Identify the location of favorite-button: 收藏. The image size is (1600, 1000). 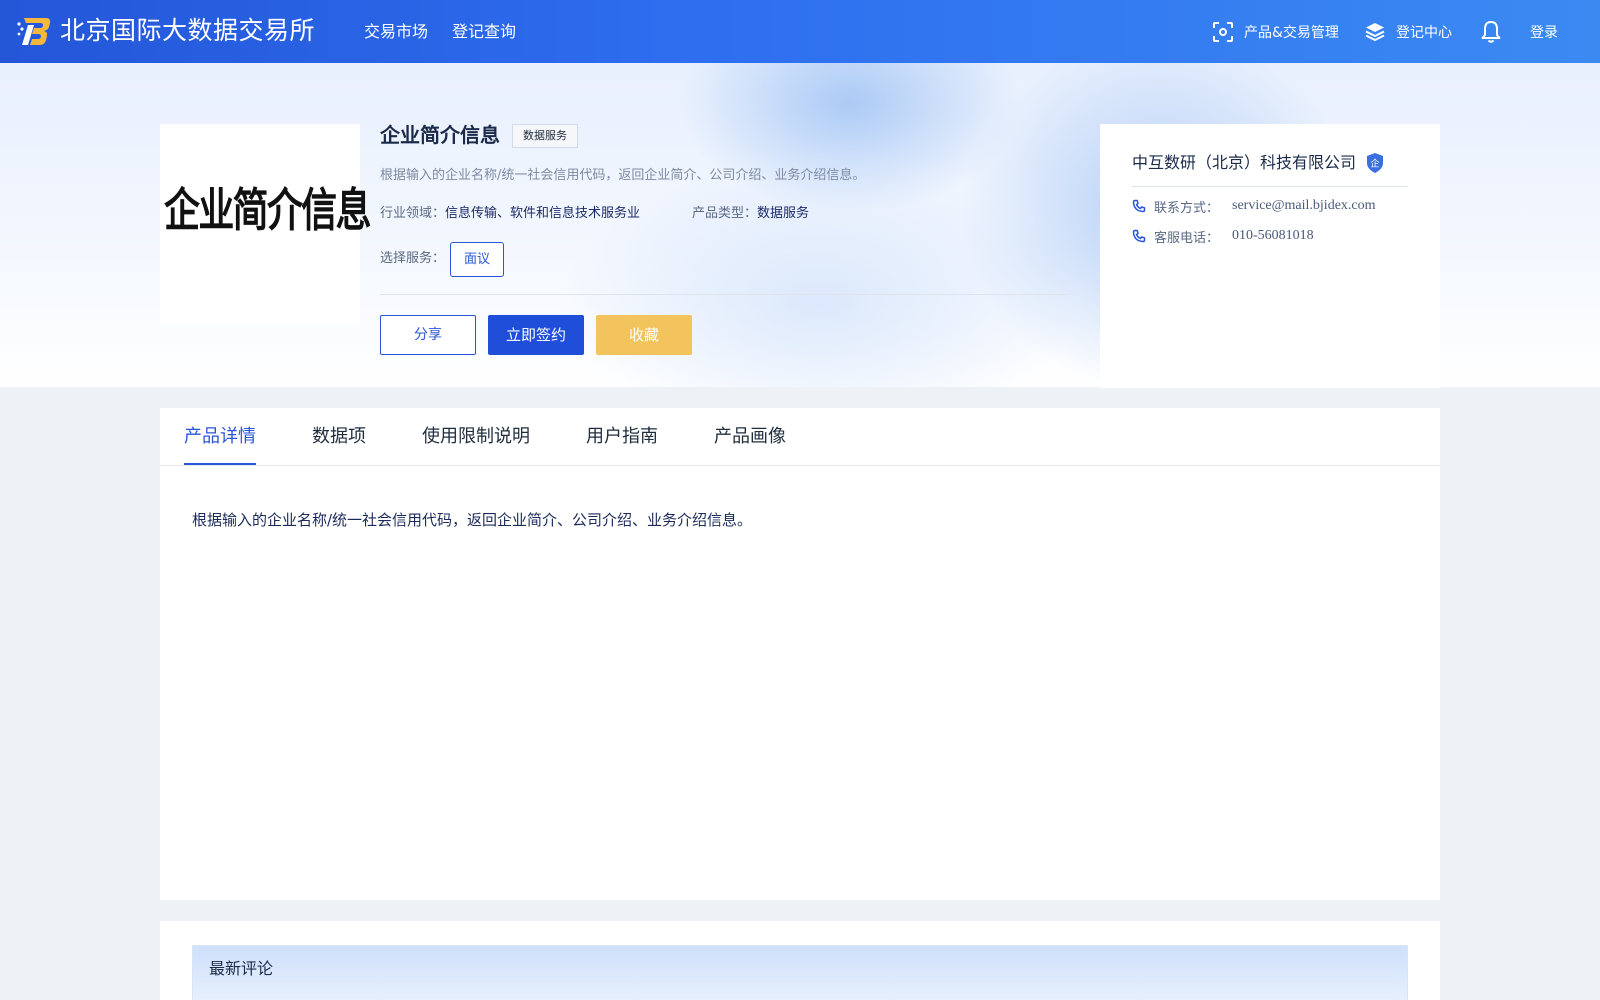
(644, 335).